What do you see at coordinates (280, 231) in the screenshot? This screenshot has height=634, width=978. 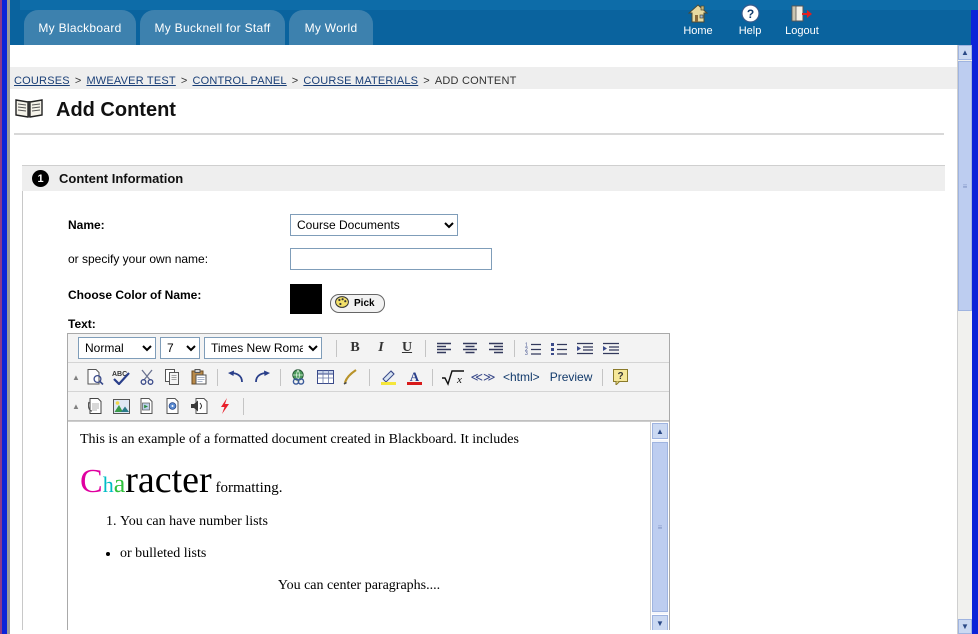 I see `name-row: Name: Course Documents` at bounding box center [280, 231].